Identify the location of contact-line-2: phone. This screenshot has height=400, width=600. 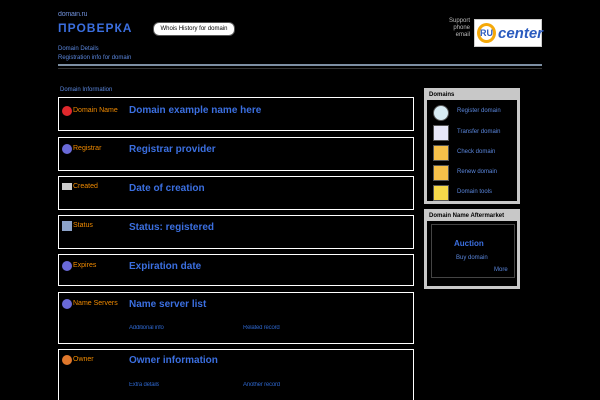
(461, 28).